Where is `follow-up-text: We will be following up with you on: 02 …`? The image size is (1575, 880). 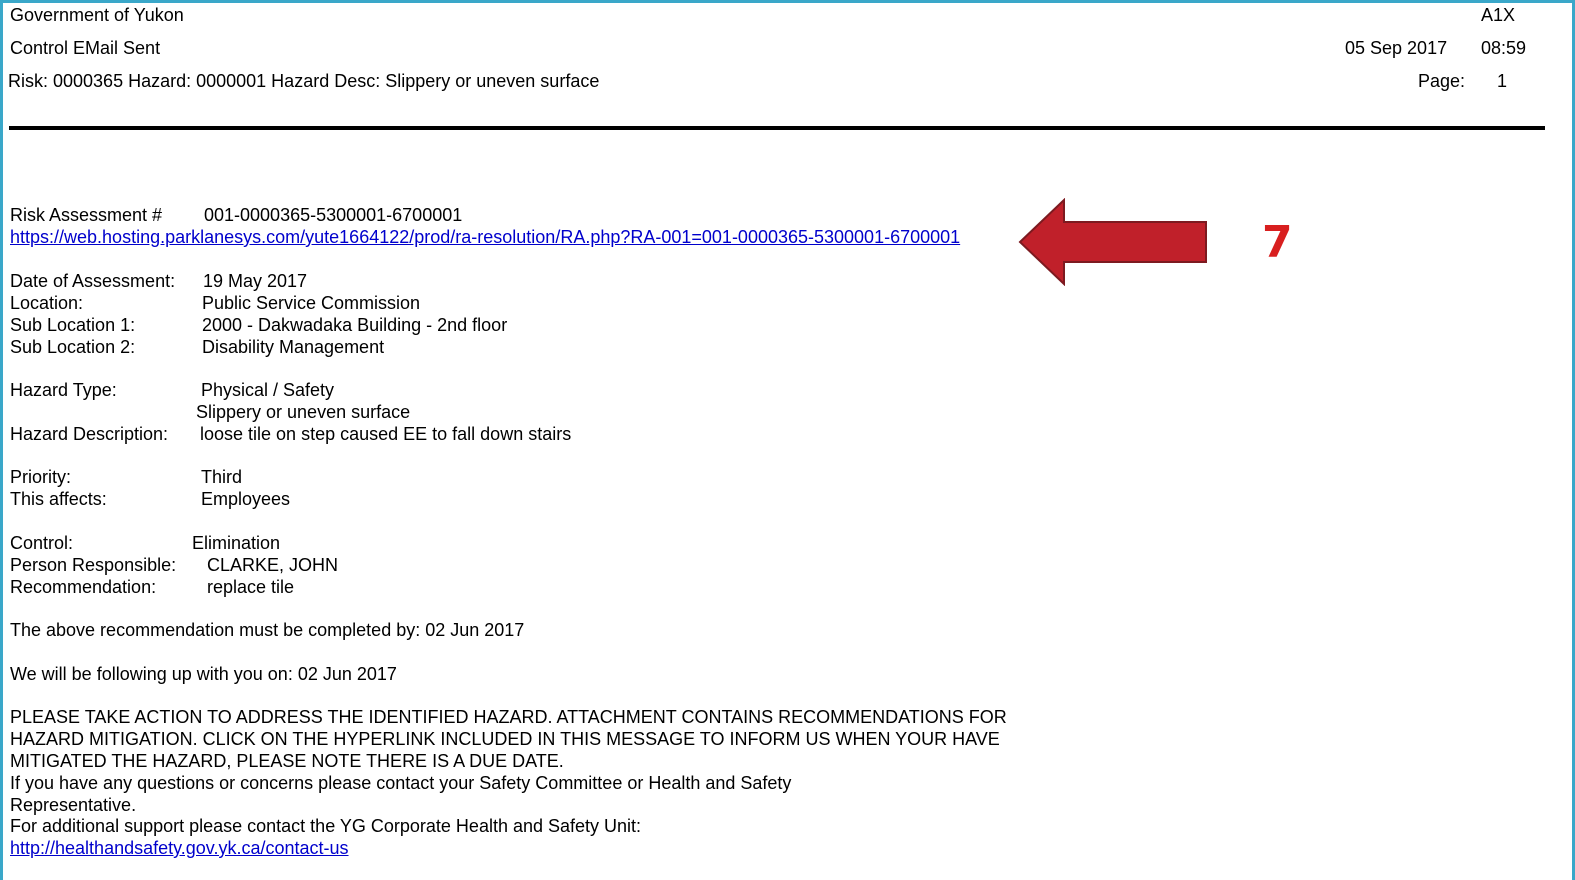 follow-up-text: We will be following up with you on: 02 … is located at coordinates (203, 674).